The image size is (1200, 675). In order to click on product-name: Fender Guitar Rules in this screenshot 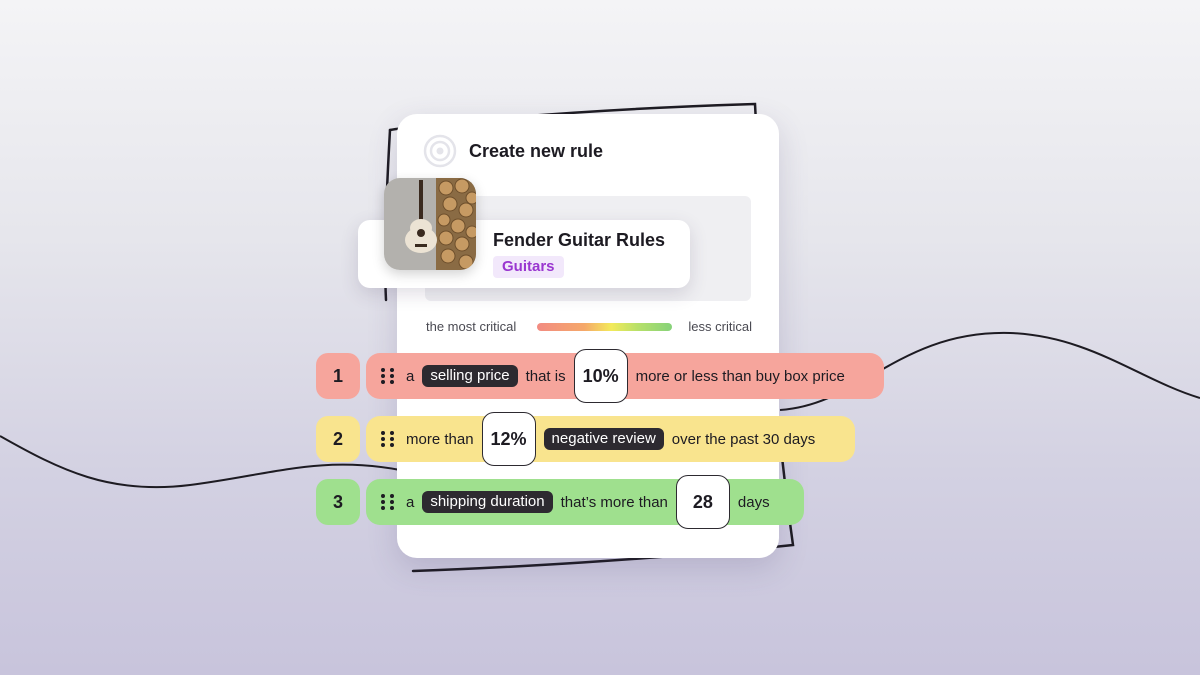, I will do `click(579, 240)`.